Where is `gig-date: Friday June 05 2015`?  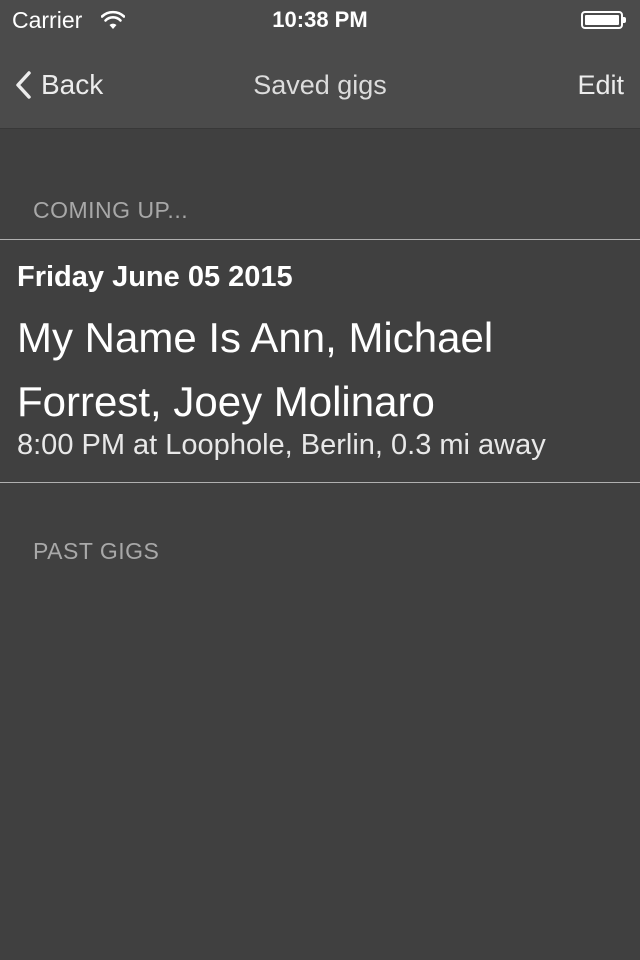 gig-date: Friday June 05 2015 is located at coordinates (155, 277).